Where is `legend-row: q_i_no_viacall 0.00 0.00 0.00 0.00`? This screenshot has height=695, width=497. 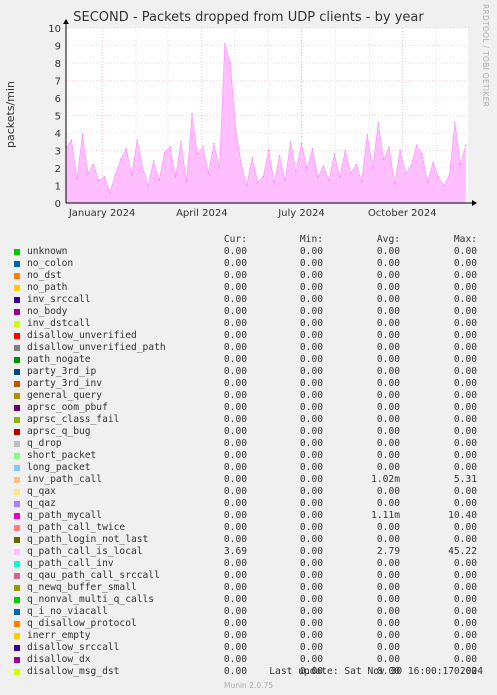
legend-row: q_i_no_viacall 0.00 0.00 0.00 0.00 is located at coordinates (248, 612).